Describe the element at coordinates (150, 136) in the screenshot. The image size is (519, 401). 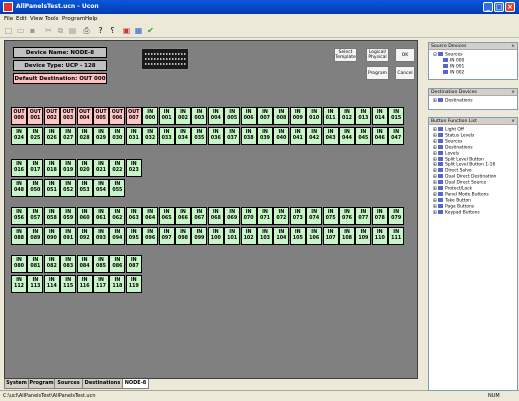
I see `input-button: IN 032` at that location.